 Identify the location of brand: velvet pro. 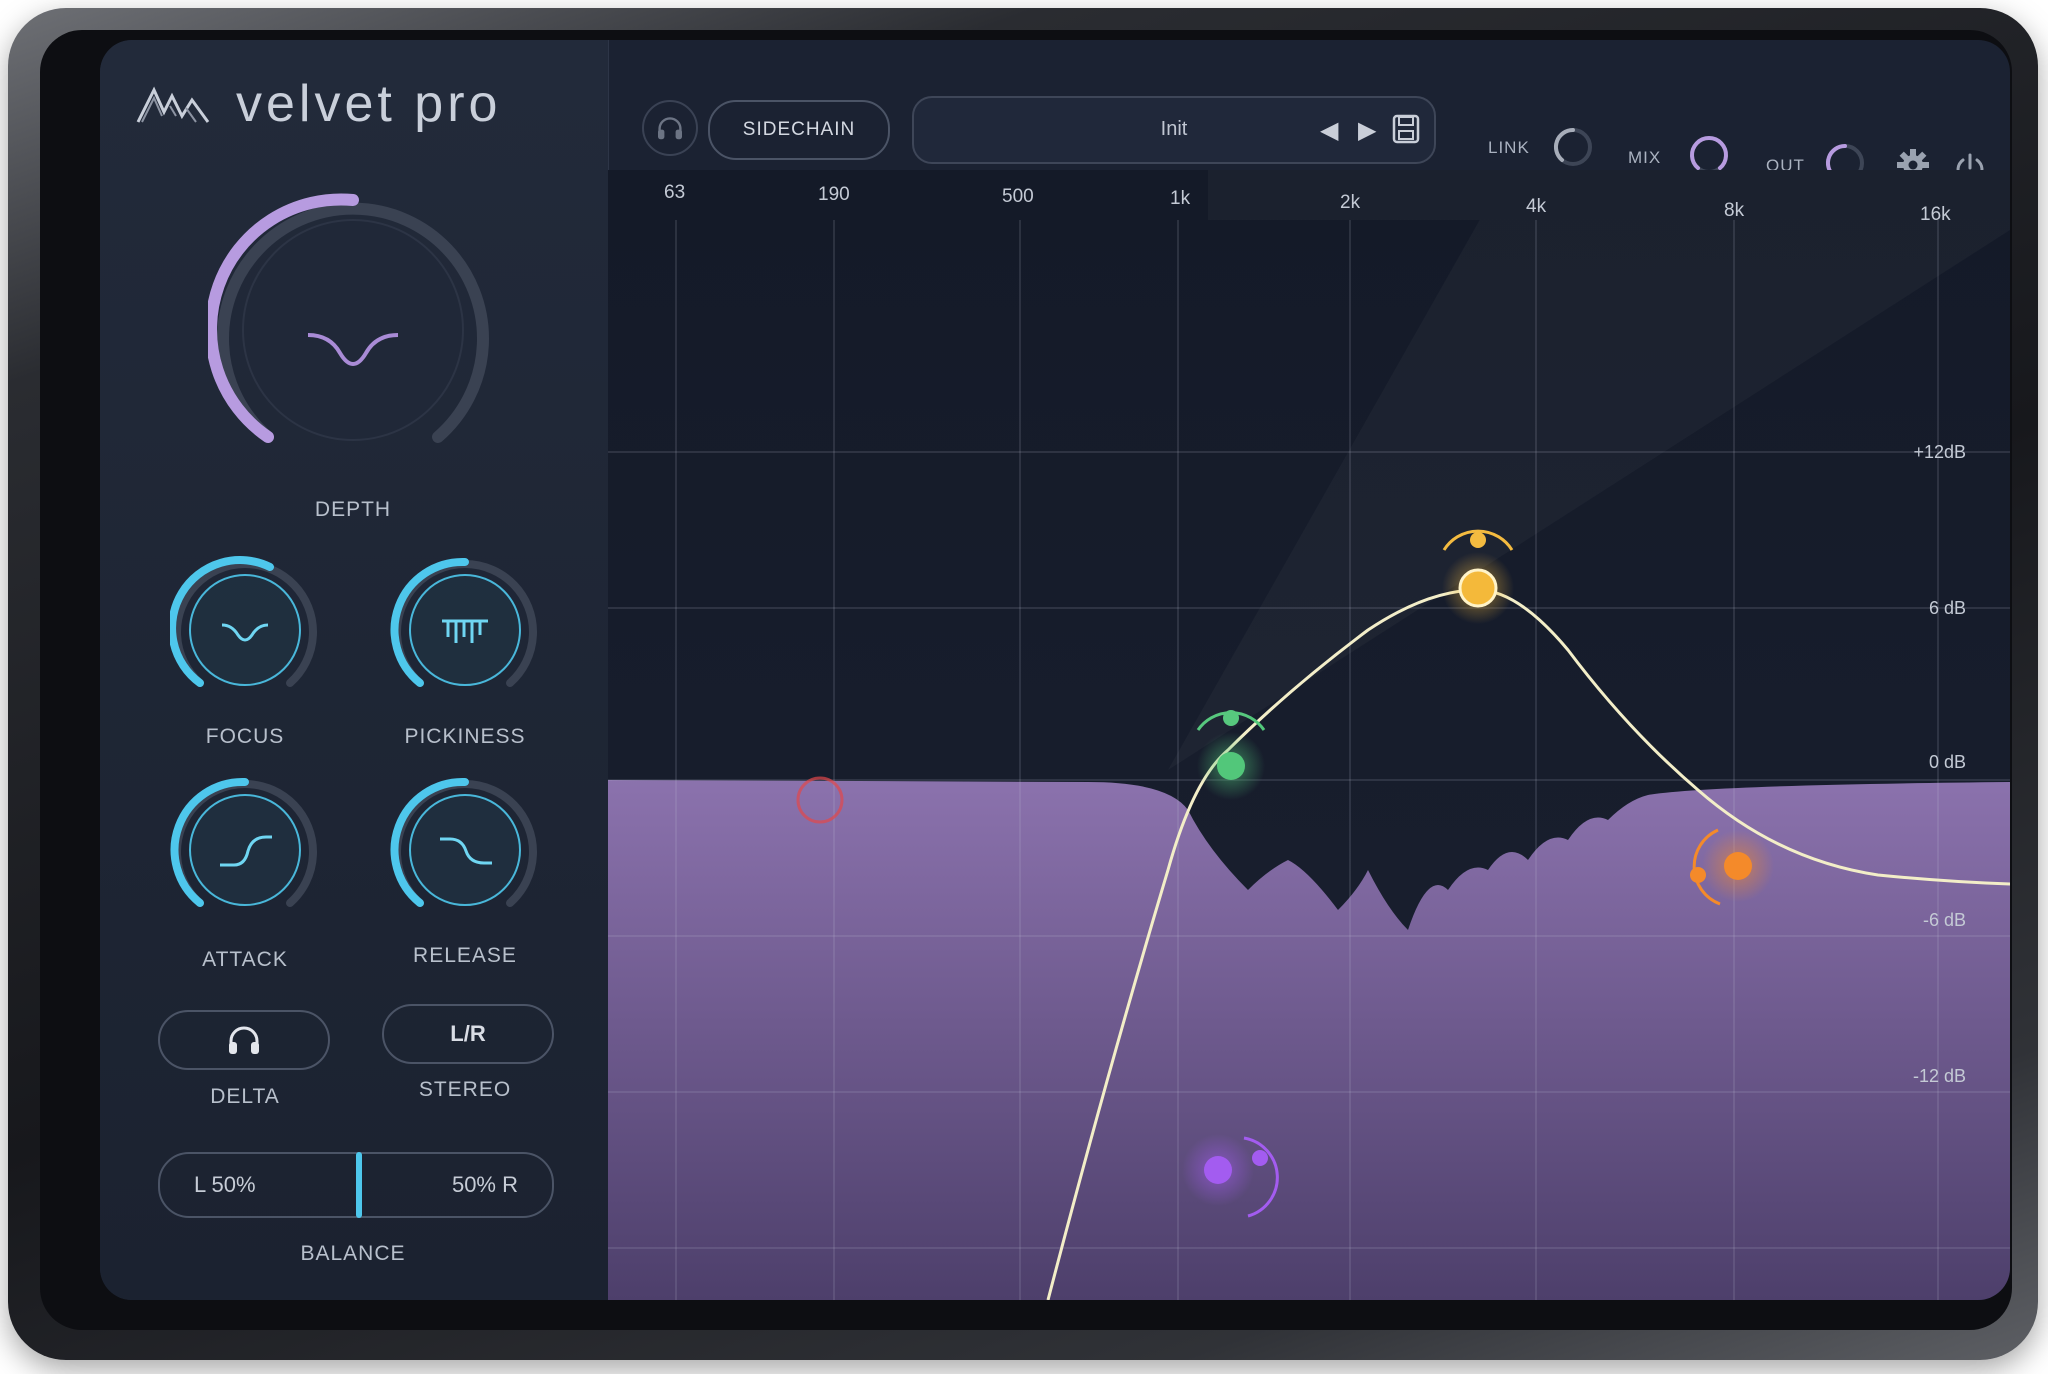
(318, 104).